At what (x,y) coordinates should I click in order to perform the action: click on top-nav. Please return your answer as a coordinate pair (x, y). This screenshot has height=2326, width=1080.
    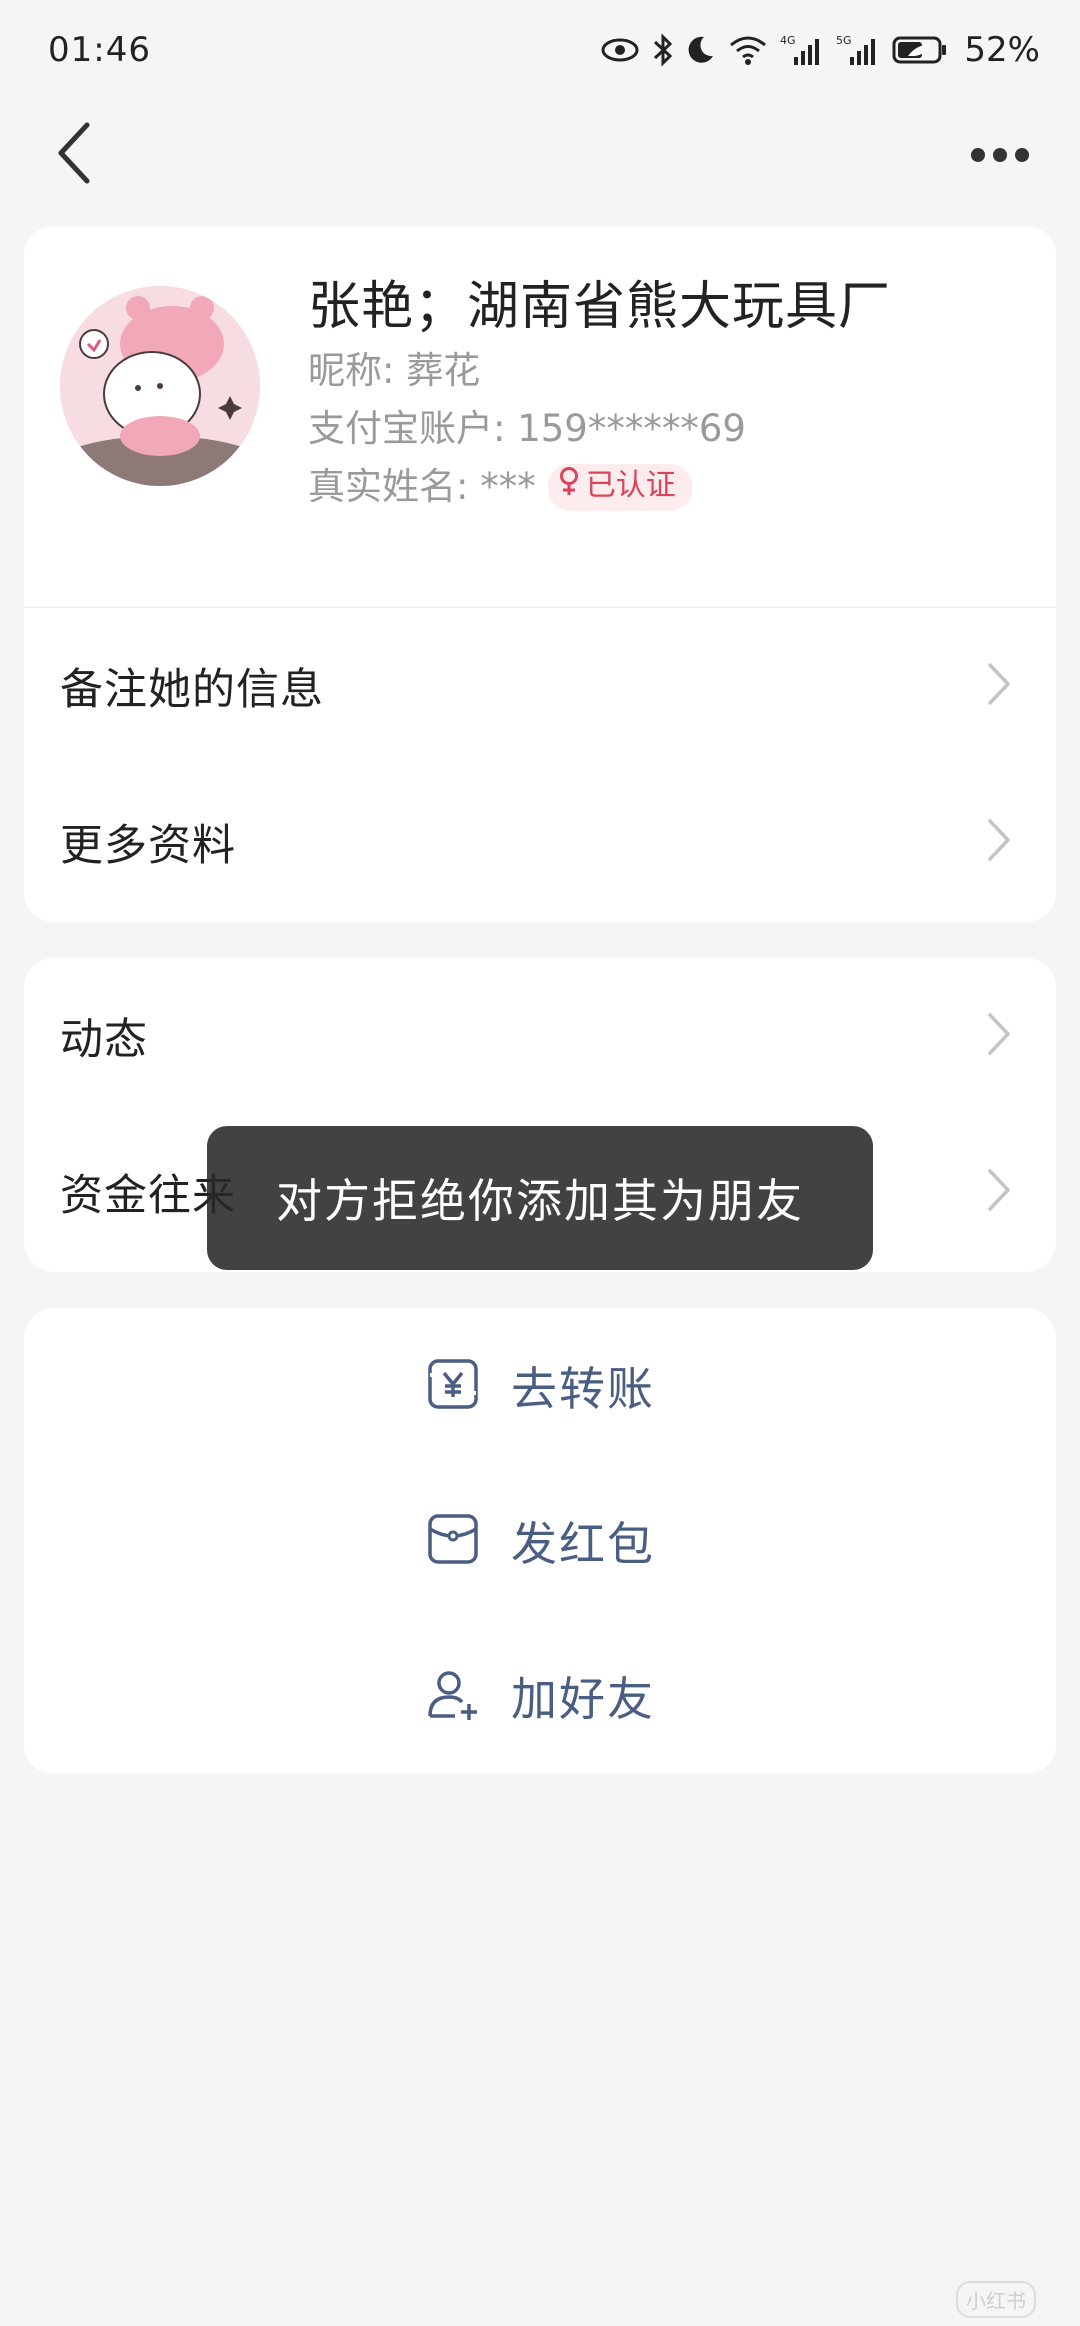
    Looking at the image, I should click on (540, 155).